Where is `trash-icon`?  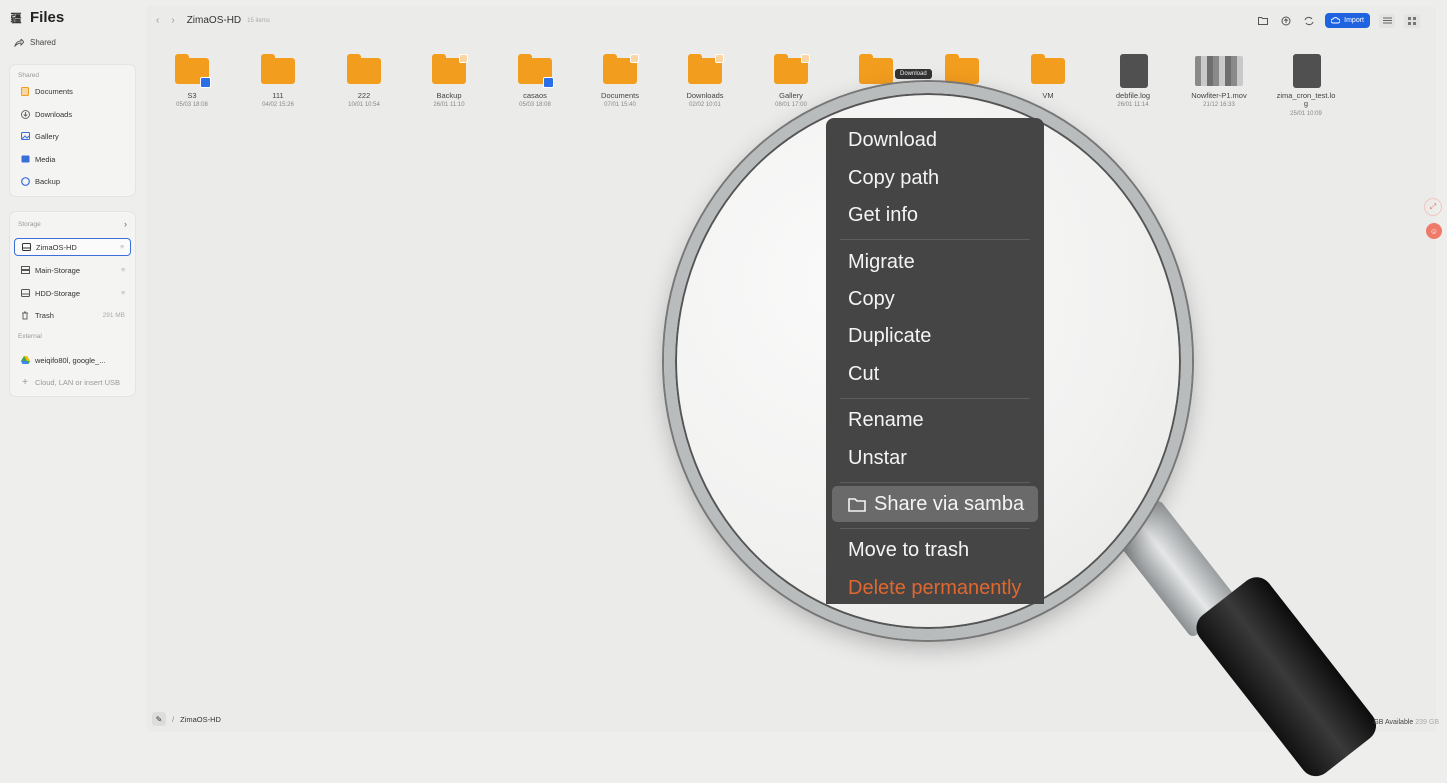 trash-icon is located at coordinates (25, 315).